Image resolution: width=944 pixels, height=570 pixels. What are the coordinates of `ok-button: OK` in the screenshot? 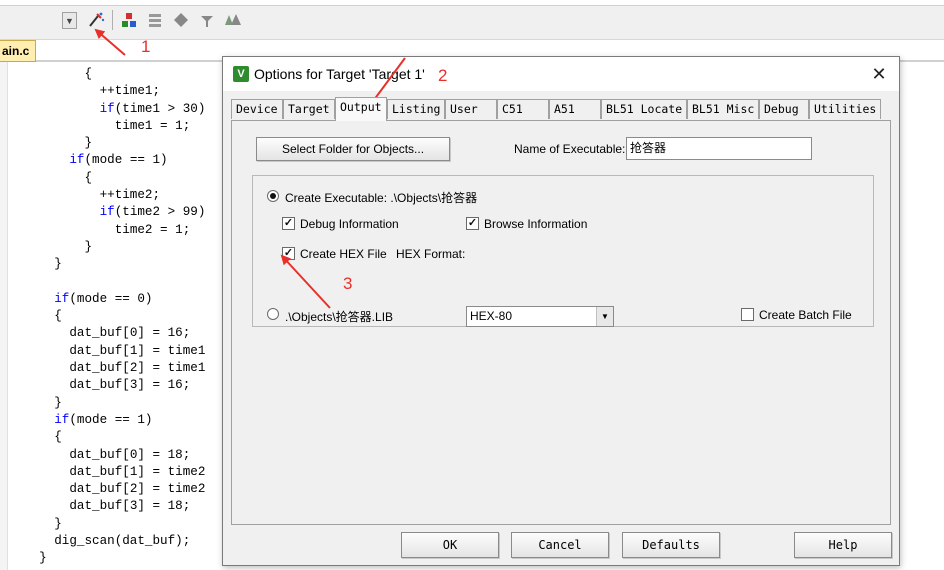 It's located at (450, 545).